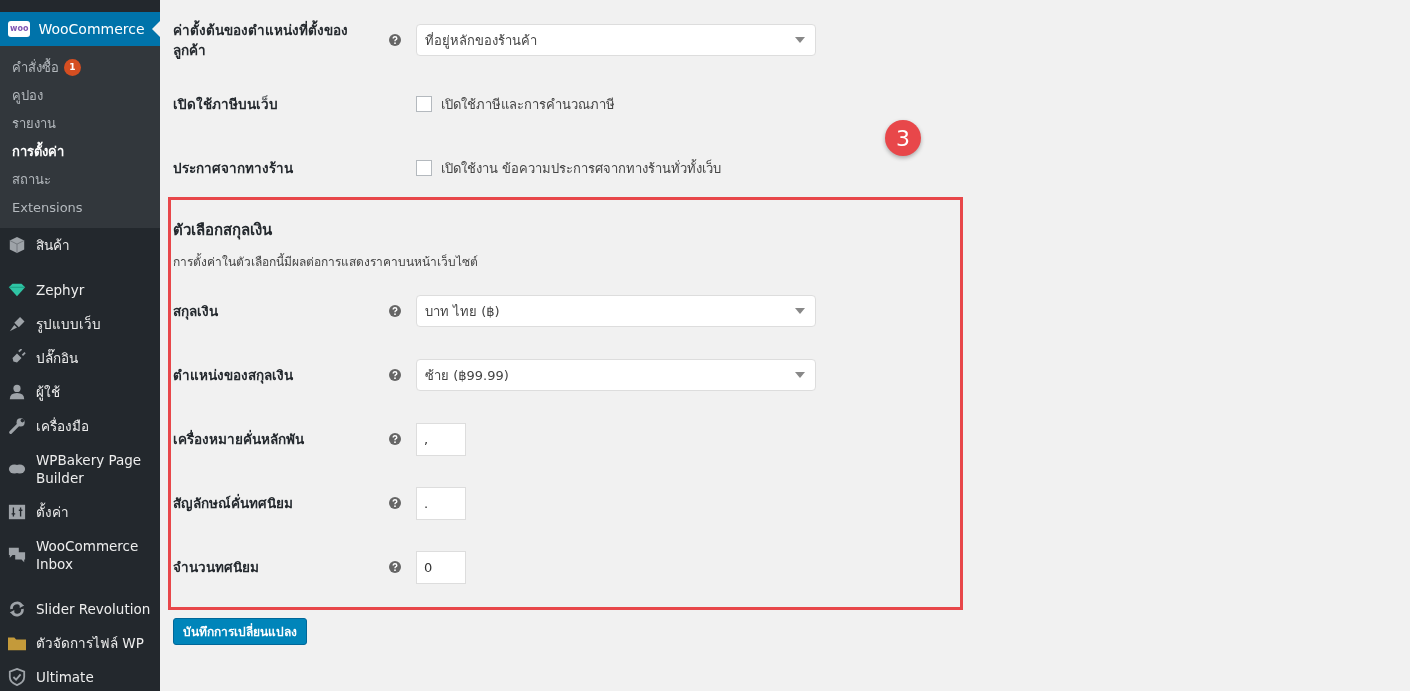 This screenshot has height=691, width=1410. What do you see at coordinates (326, 261) in the screenshot?
I see `section-description: การตั้งค่าในตัวเลือกนี้มีผลต่อการแสดงราคาบนหน้าเว็บไซต์` at bounding box center [326, 261].